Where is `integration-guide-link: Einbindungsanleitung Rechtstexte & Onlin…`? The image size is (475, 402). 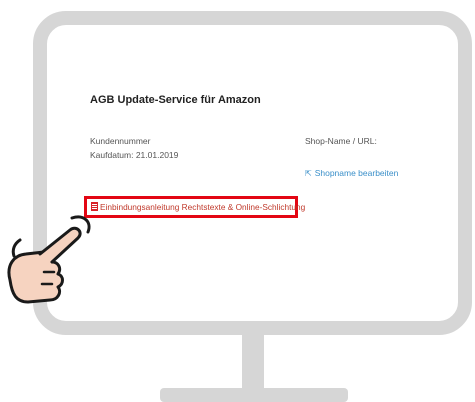
integration-guide-link: Einbindungsanleitung Rechtstexte & Onlin… is located at coordinates (198, 207).